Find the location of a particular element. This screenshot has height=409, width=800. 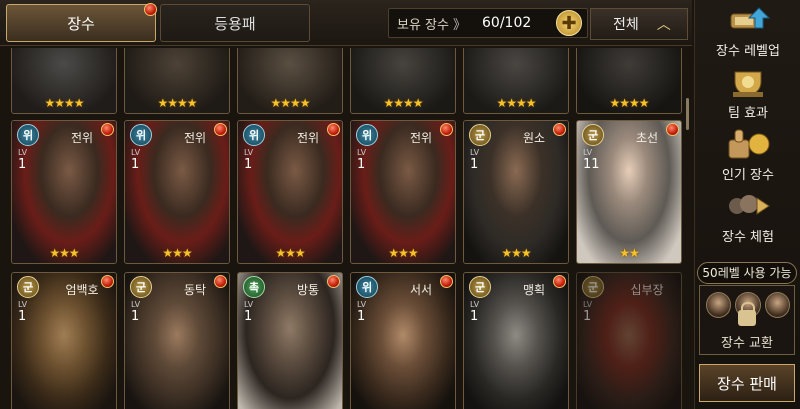

tab-heroes-label: 장수 is located at coordinates (81, 23).